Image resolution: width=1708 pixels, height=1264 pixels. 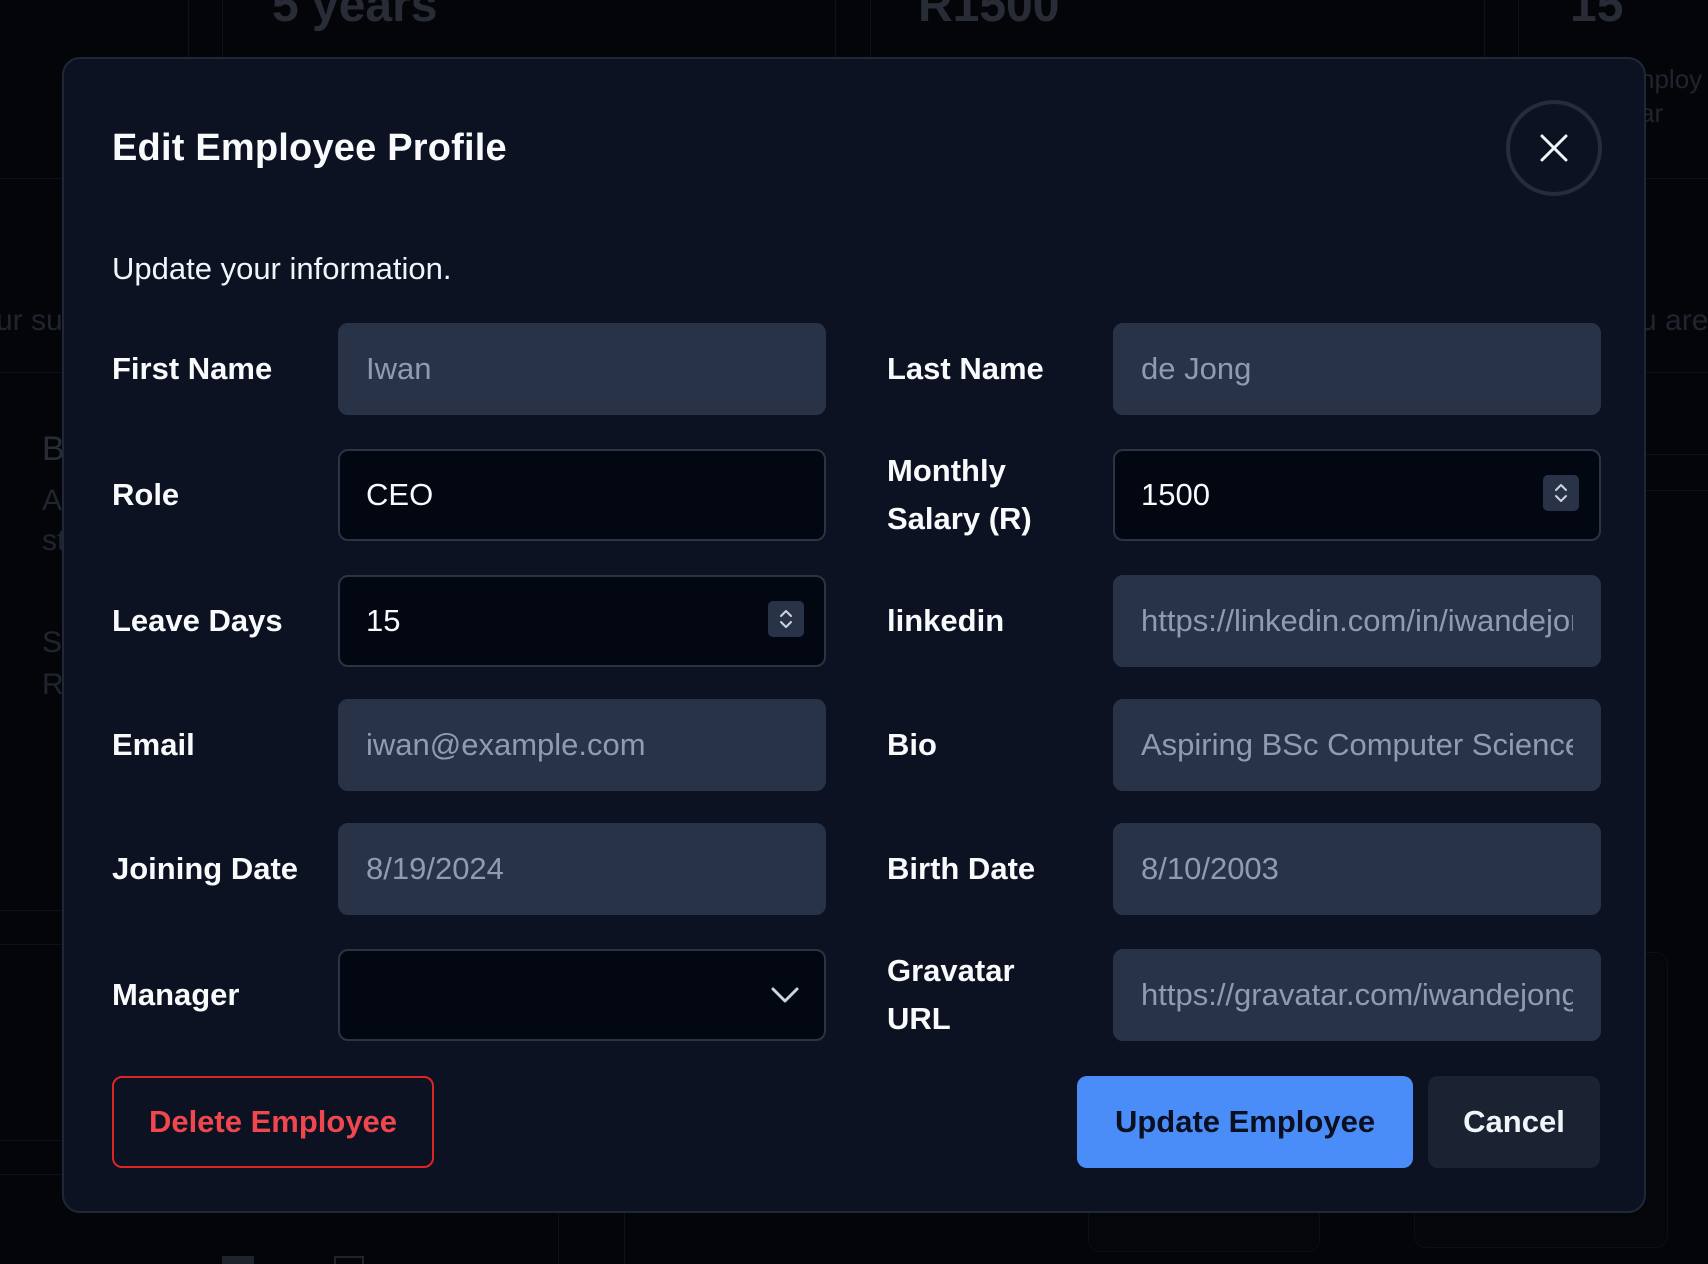 What do you see at coordinates (965, 368) in the screenshot?
I see `last-name-label: Last Name` at bounding box center [965, 368].